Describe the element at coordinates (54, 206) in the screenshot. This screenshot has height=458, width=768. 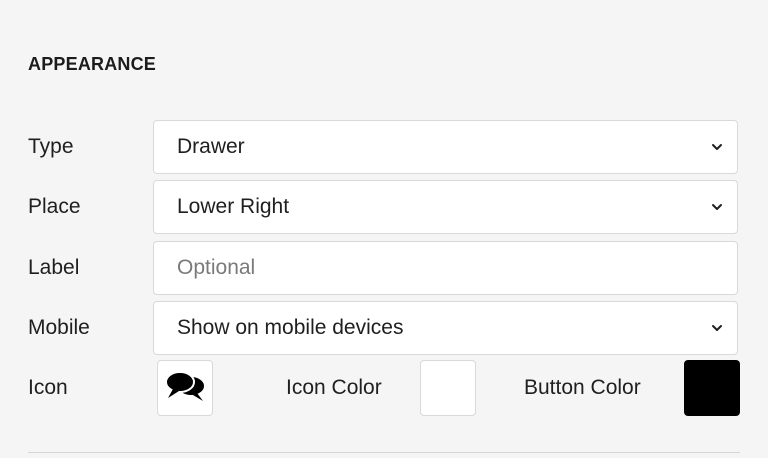
I see `place-label: Place` at that location.